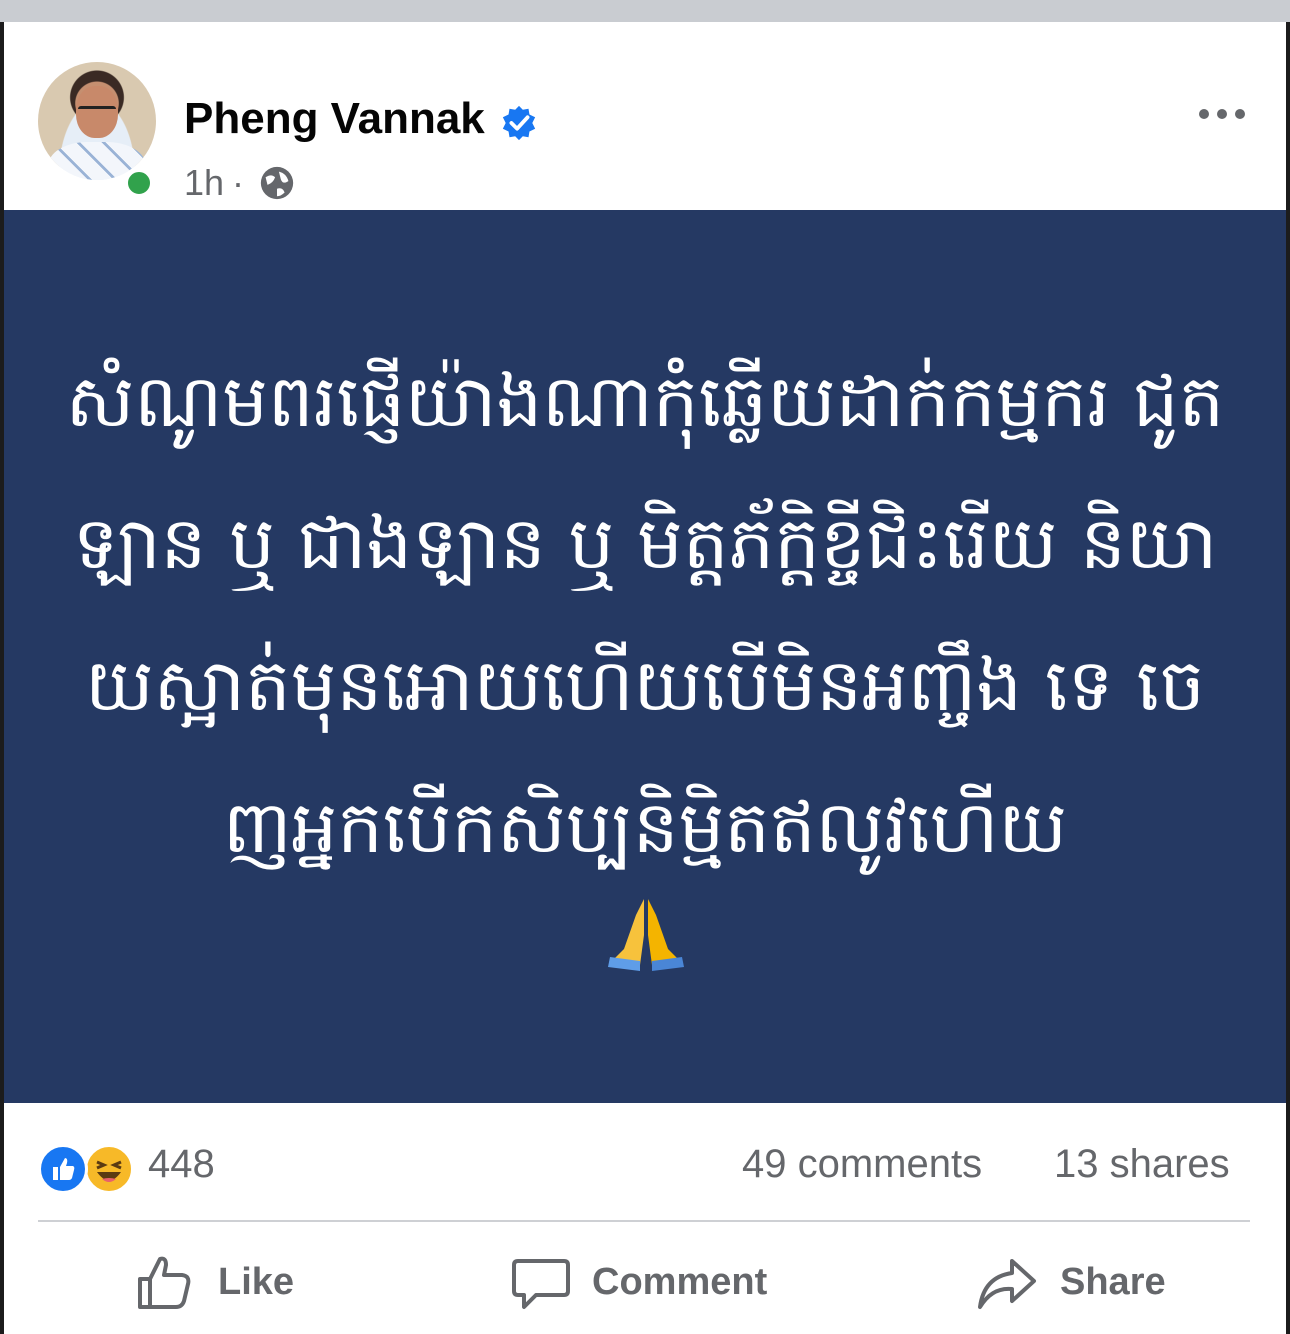 The image size is (1290, 1334). I want to click on avatar-glasses, so click(97, 111).